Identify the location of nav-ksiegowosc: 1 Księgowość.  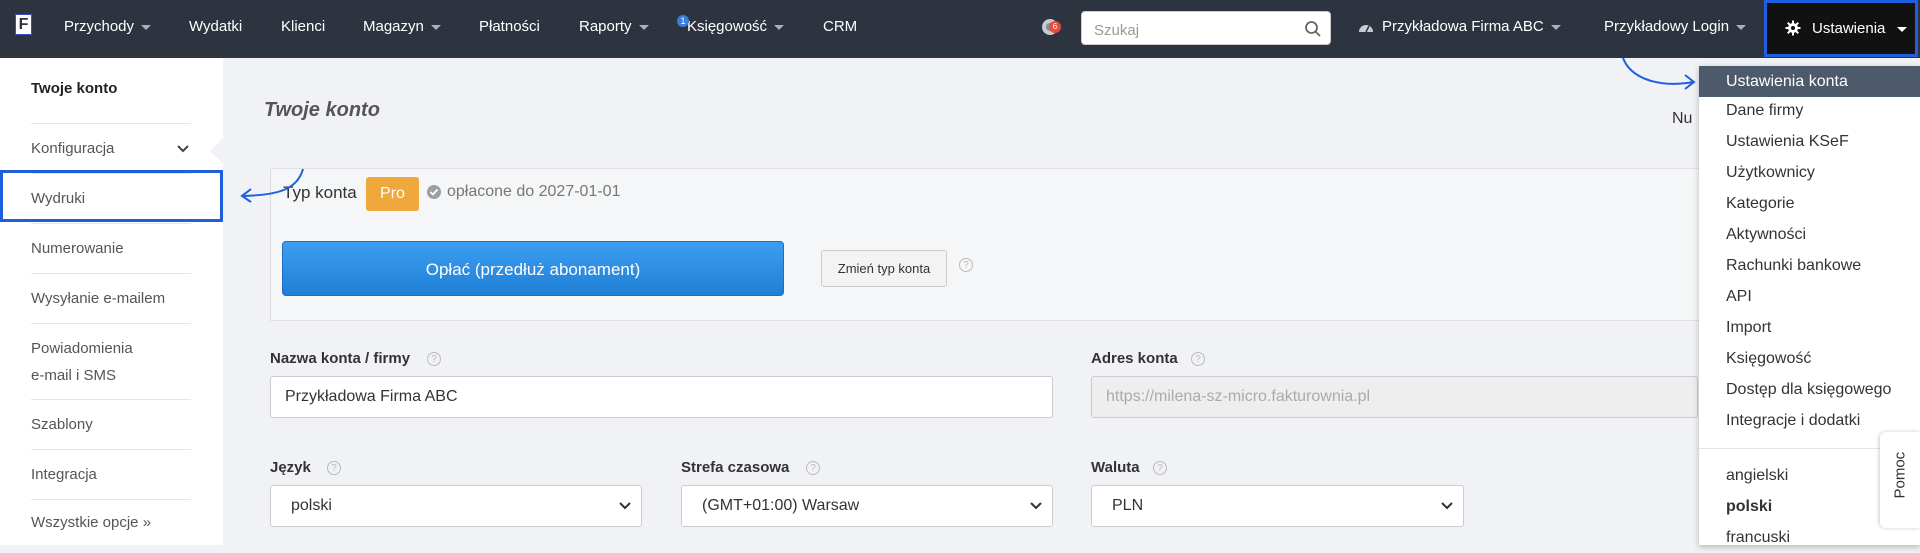
(731, 27).